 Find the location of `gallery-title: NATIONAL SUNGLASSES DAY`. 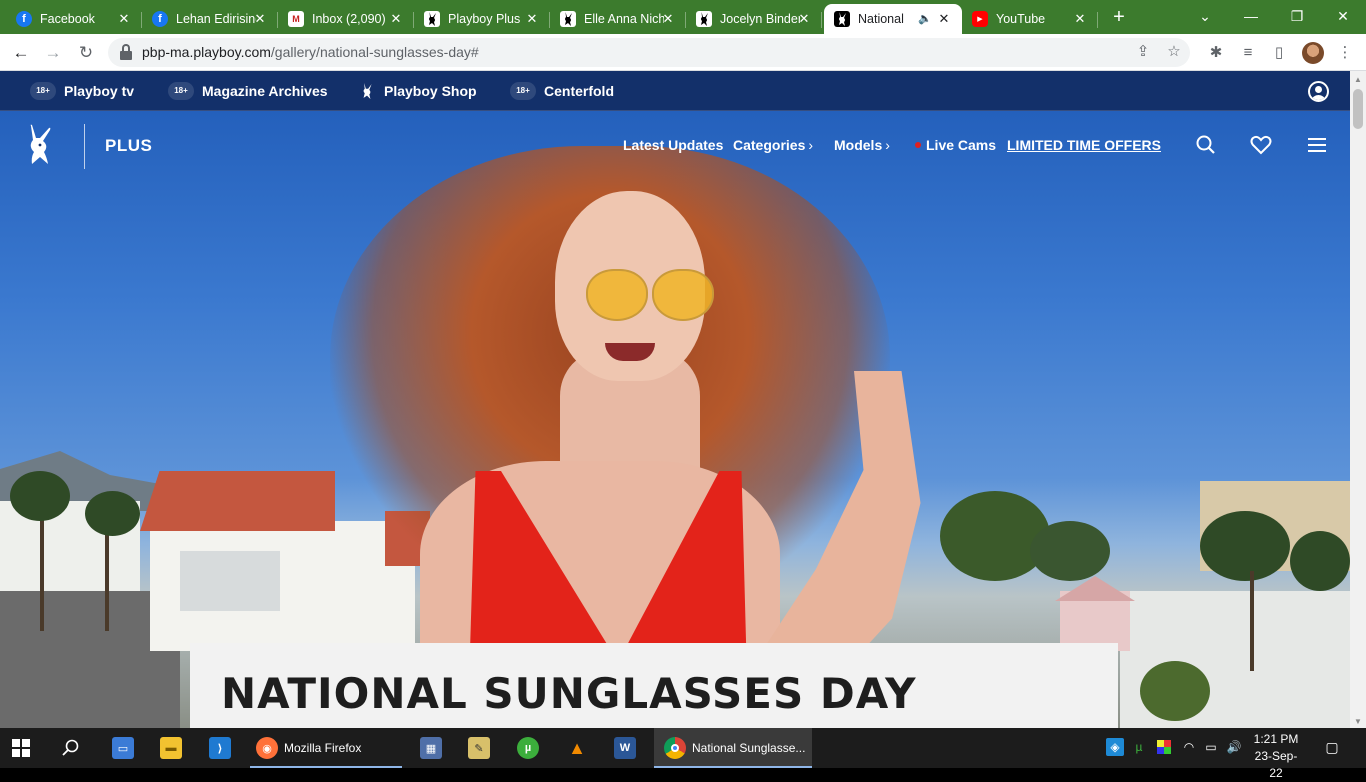

gallery-title: NATIONAL SUNGLASSES DAY is located at coordinates (569, 693).